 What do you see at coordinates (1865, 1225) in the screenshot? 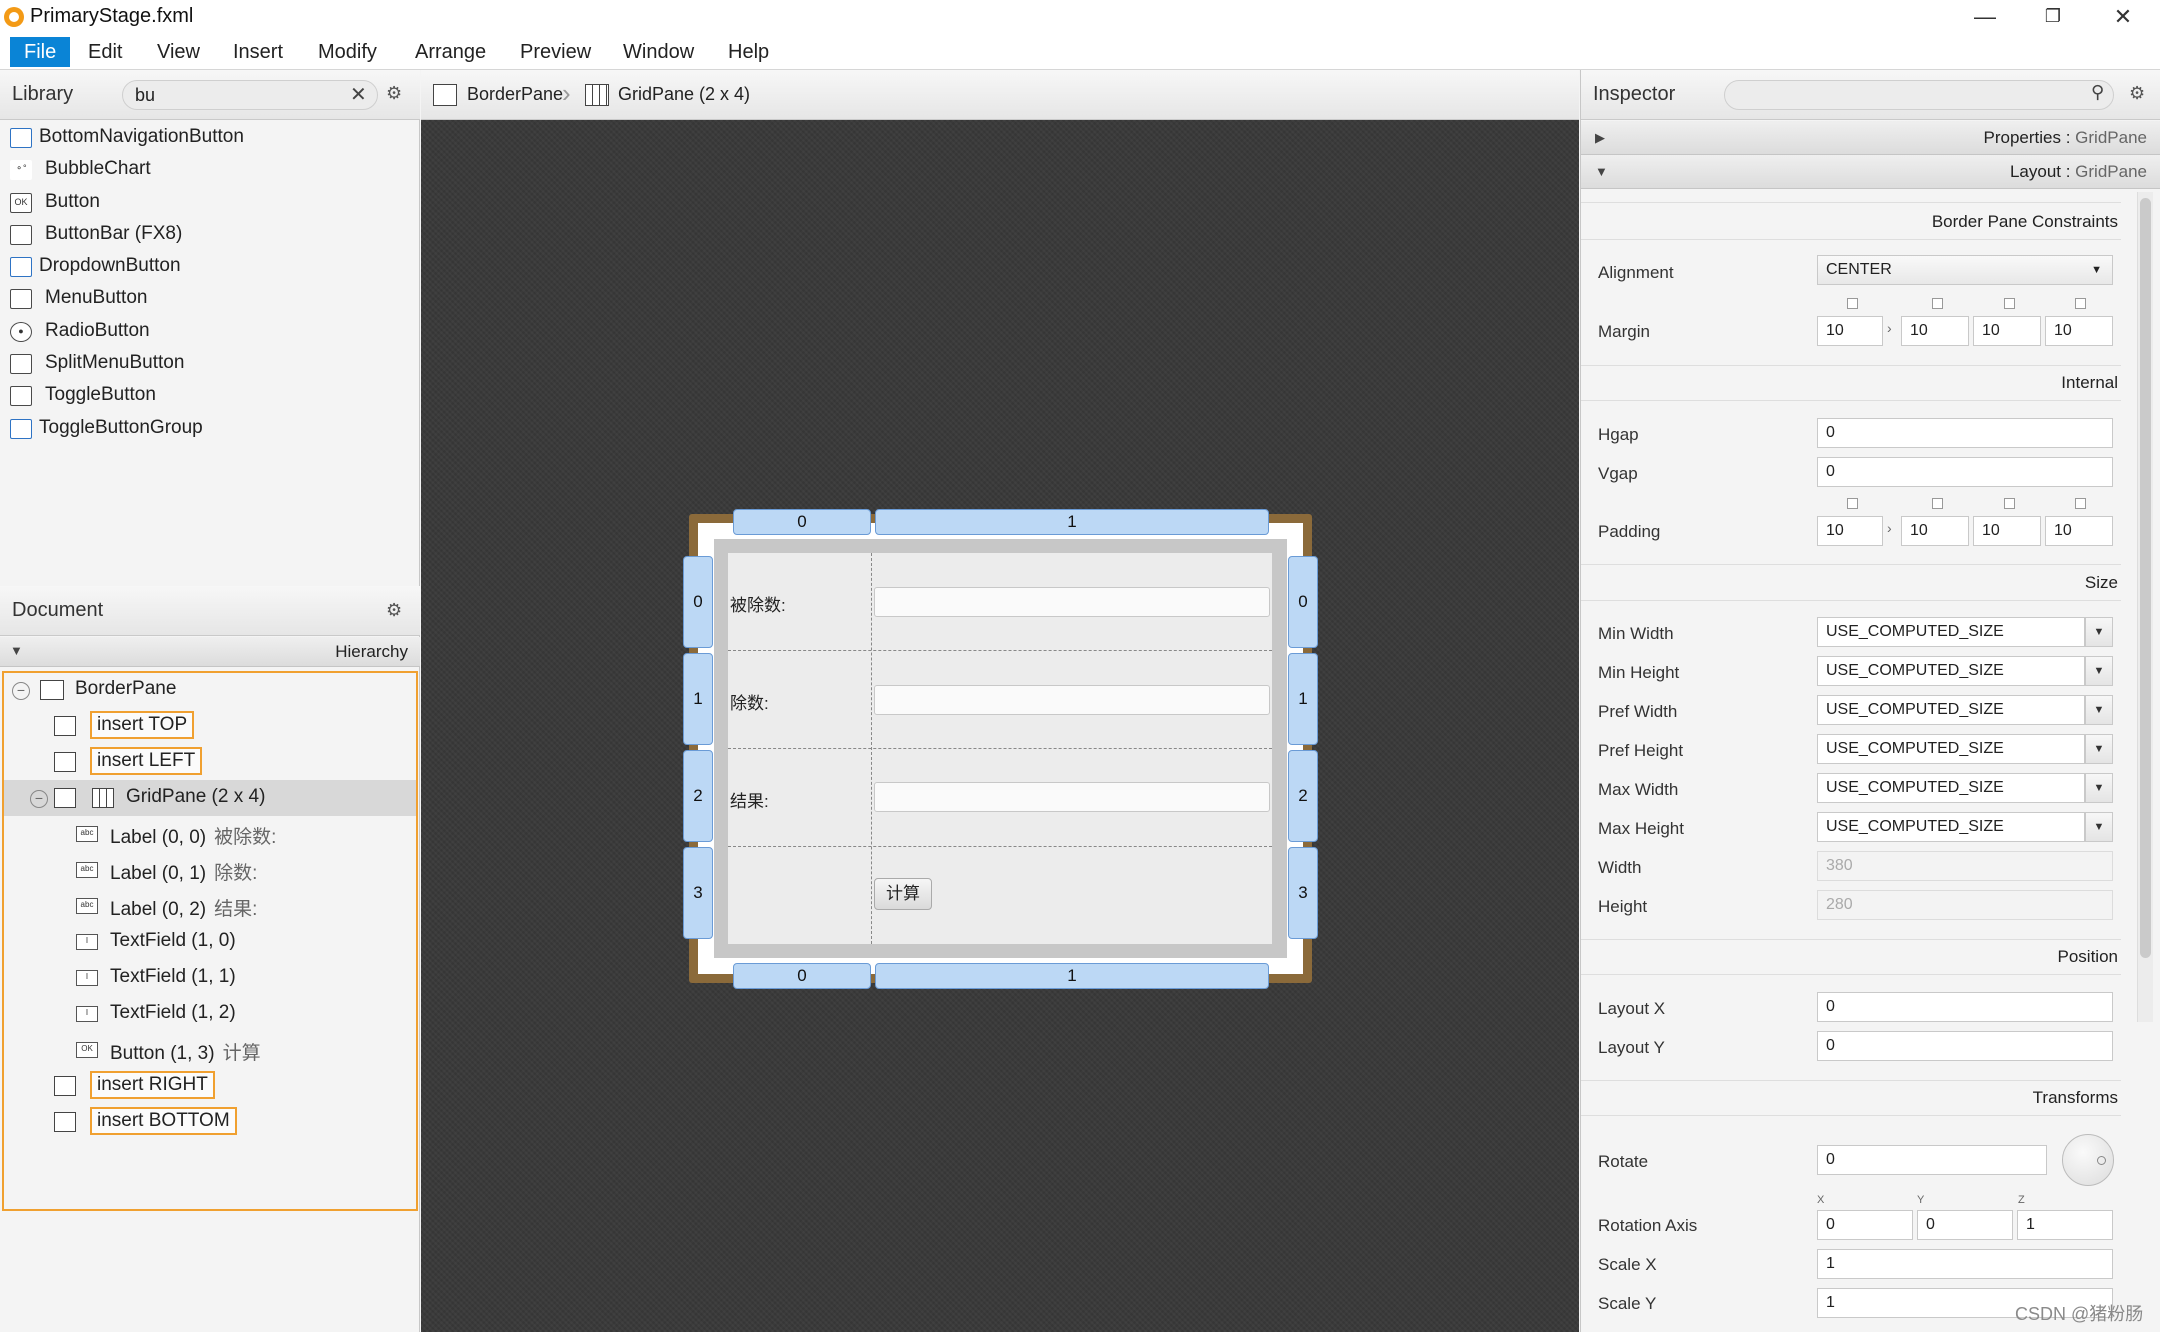
I see `rotation-axis-x-input: 0` at bounding box center [1865, 1225].